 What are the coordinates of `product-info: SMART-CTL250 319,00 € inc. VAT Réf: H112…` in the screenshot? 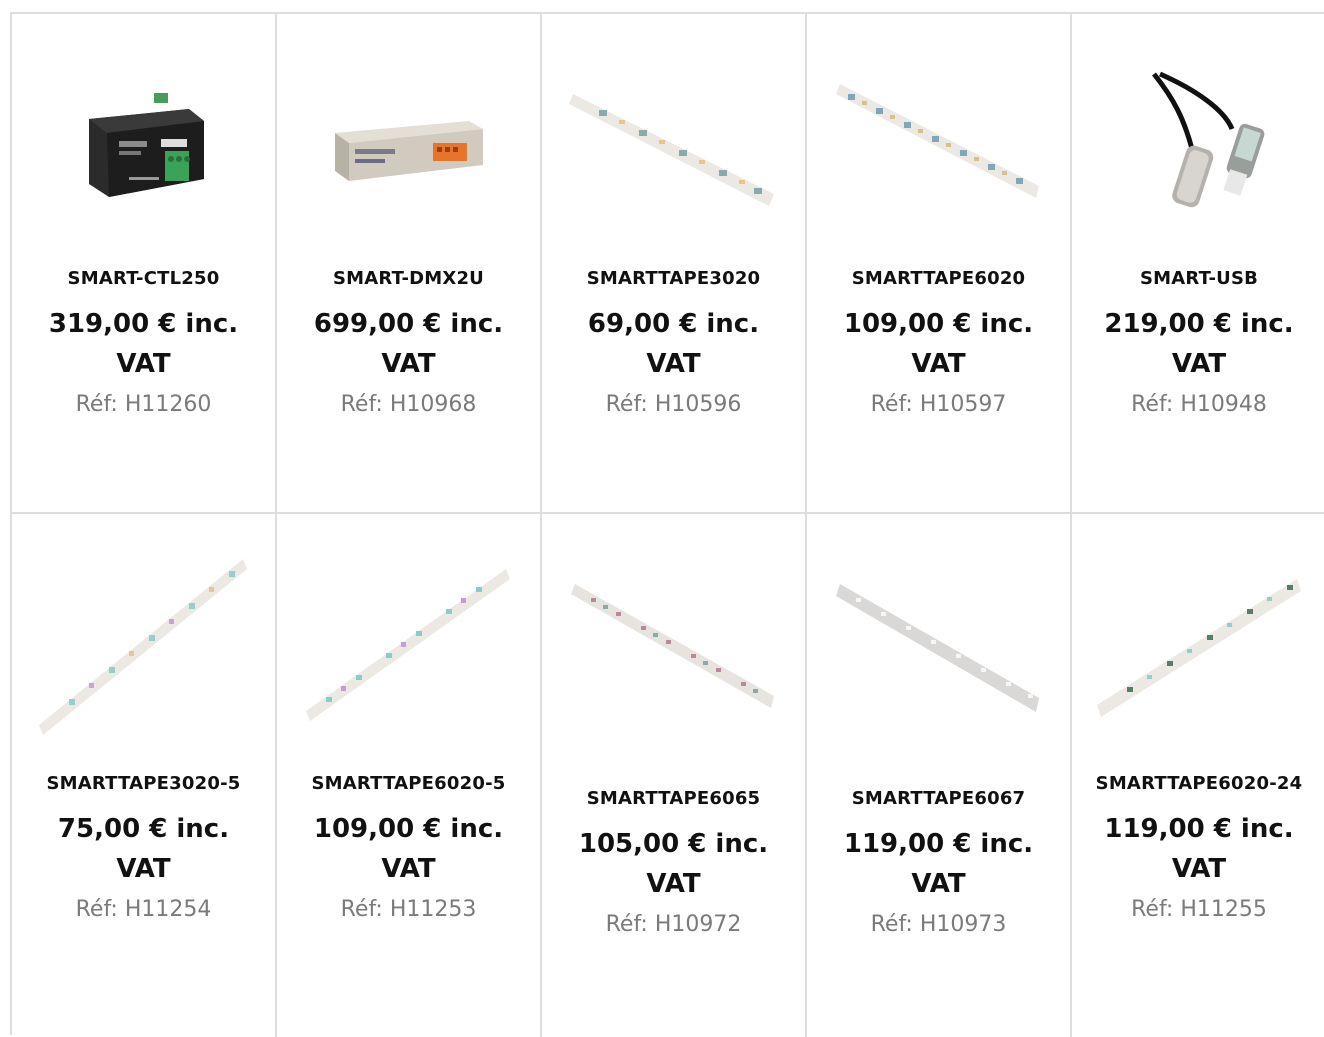 It's located at (143, 342).